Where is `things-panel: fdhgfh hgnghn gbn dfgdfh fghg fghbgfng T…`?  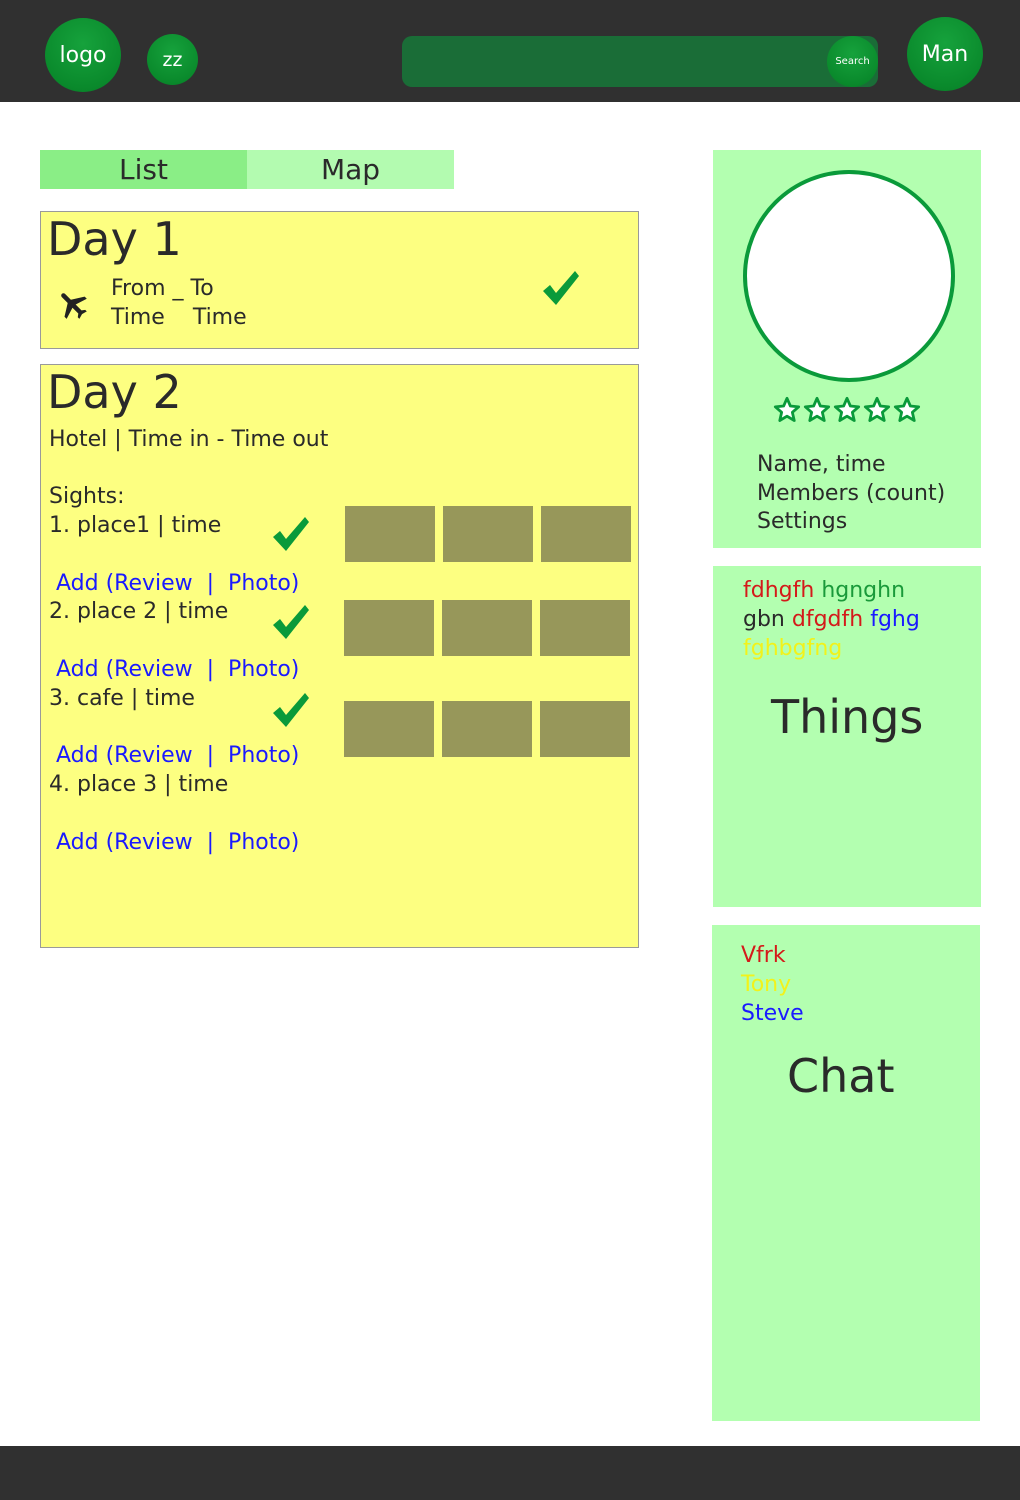 things-panel: fdhgfh hgnghn gbn dfgdfh fghg fghbgfng T… is located at coordinates (847, 736).